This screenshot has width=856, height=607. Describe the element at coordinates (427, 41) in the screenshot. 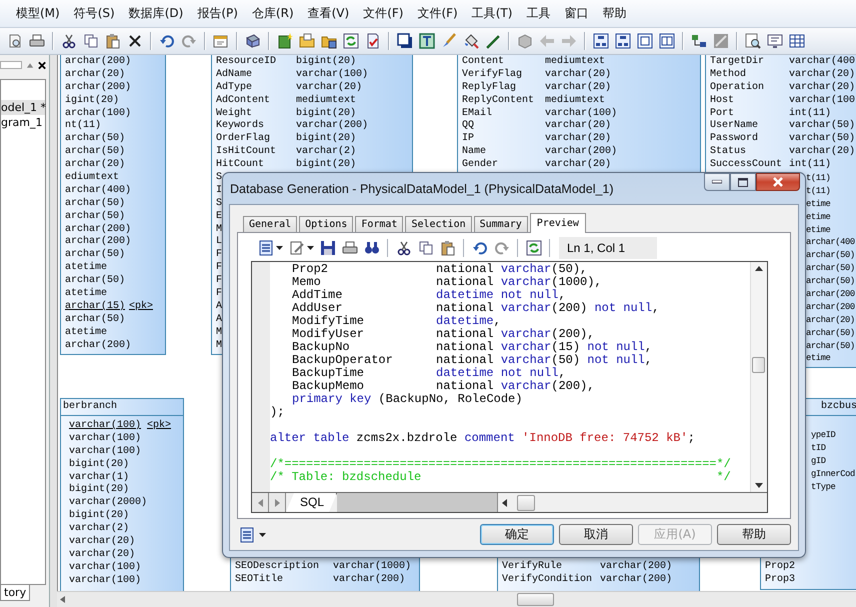

I see `frame-icon` at that location.